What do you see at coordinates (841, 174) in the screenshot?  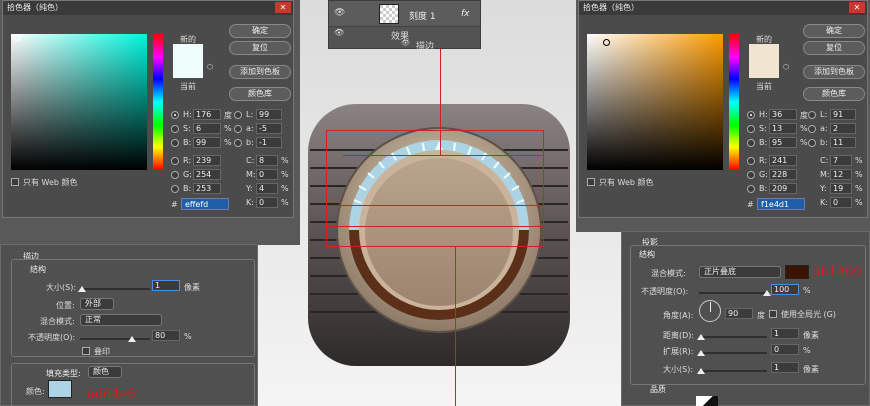 I see `m-field: 12` at bounding box center [841, 174].